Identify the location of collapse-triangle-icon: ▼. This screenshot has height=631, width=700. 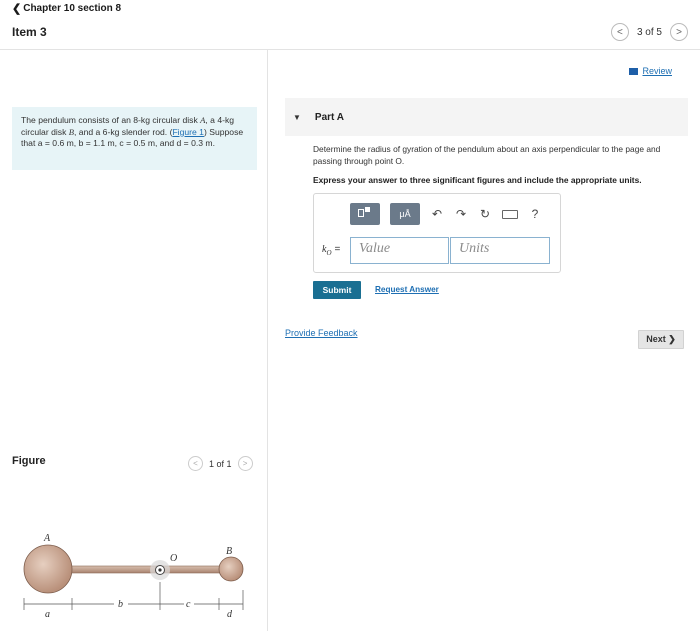
(297, 117).